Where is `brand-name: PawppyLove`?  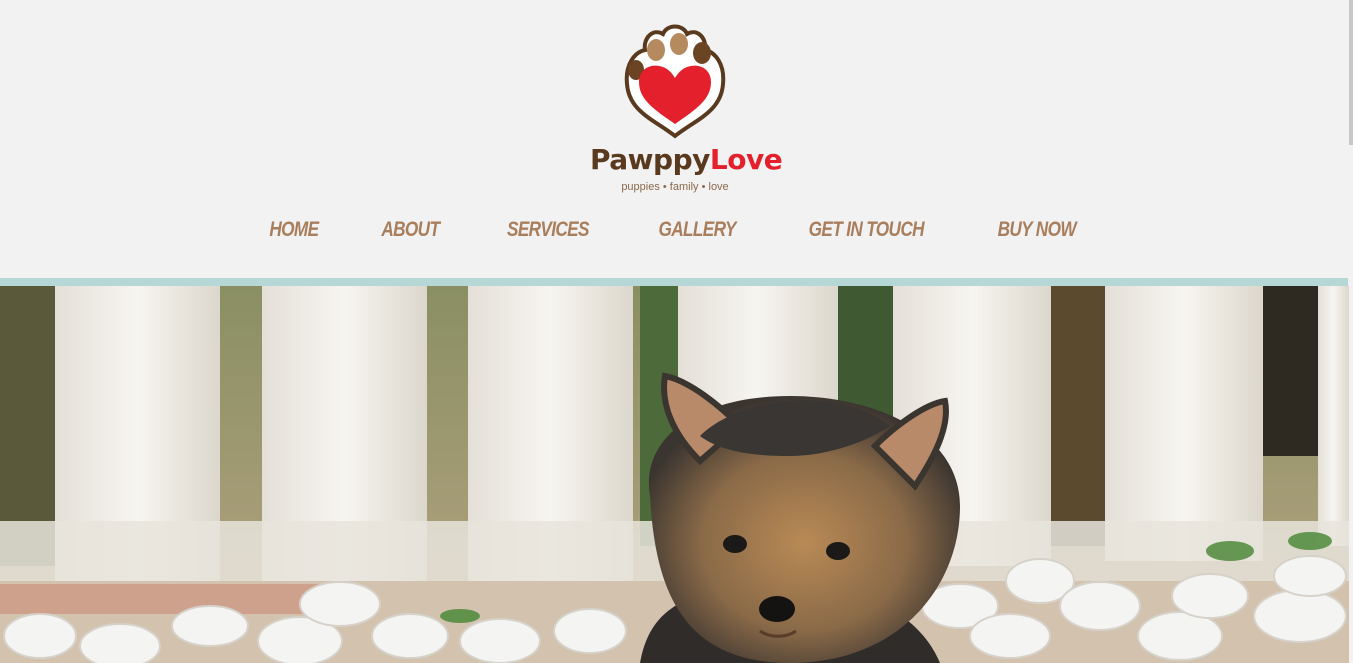
brand-name: PawppyLove is located at coordinates (686, 159).